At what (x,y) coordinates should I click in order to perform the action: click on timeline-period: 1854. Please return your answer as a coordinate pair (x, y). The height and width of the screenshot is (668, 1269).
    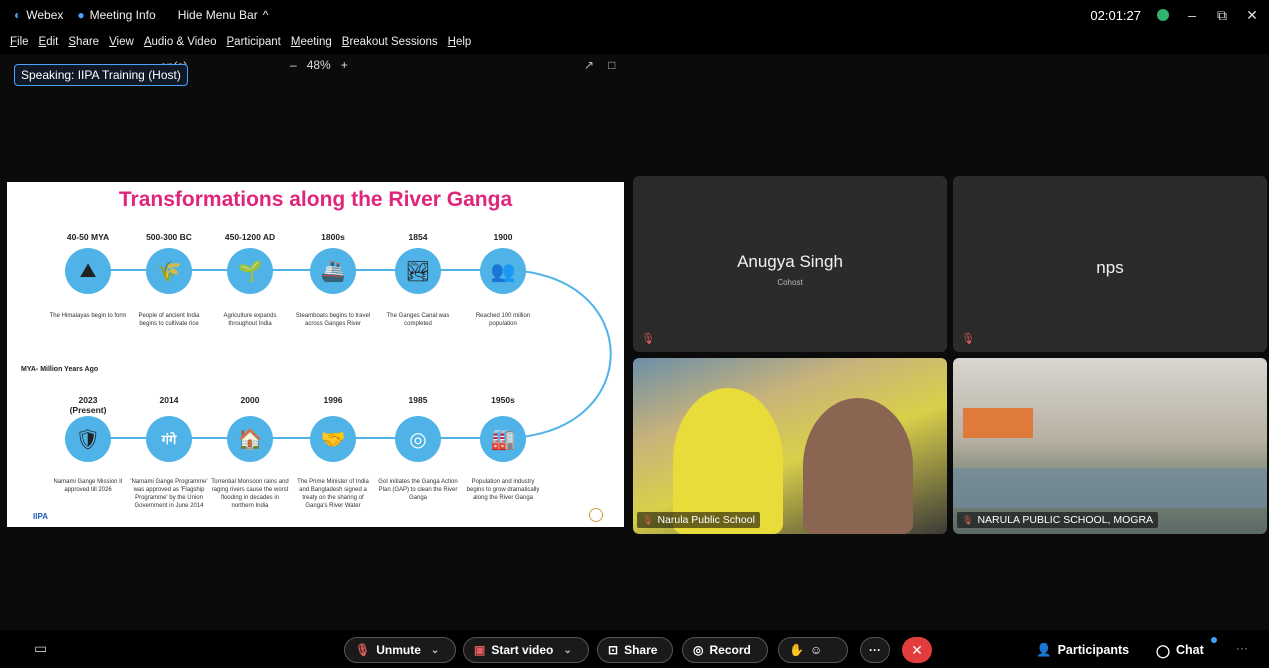
    Looking at the image, I should click on (418, 237).